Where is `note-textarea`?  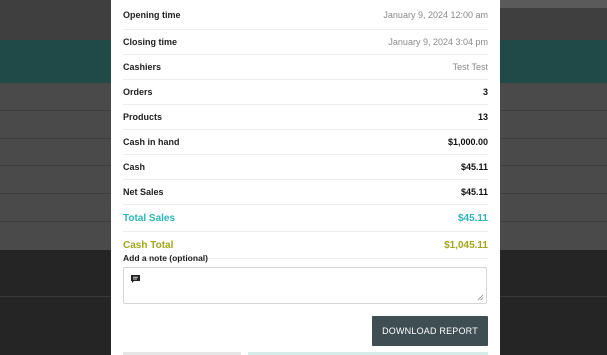 note-textarea is located at coordinates (305, 285).